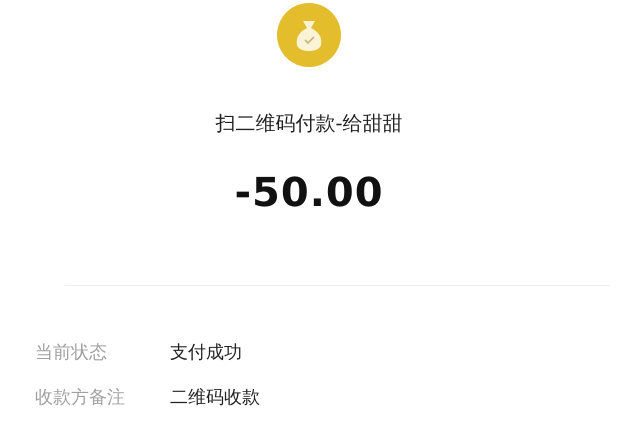  What do you see at coordinates (215, 398) in the screenshot?
I see `detail-value: 二维码收款` at bounding box center [215, 398].